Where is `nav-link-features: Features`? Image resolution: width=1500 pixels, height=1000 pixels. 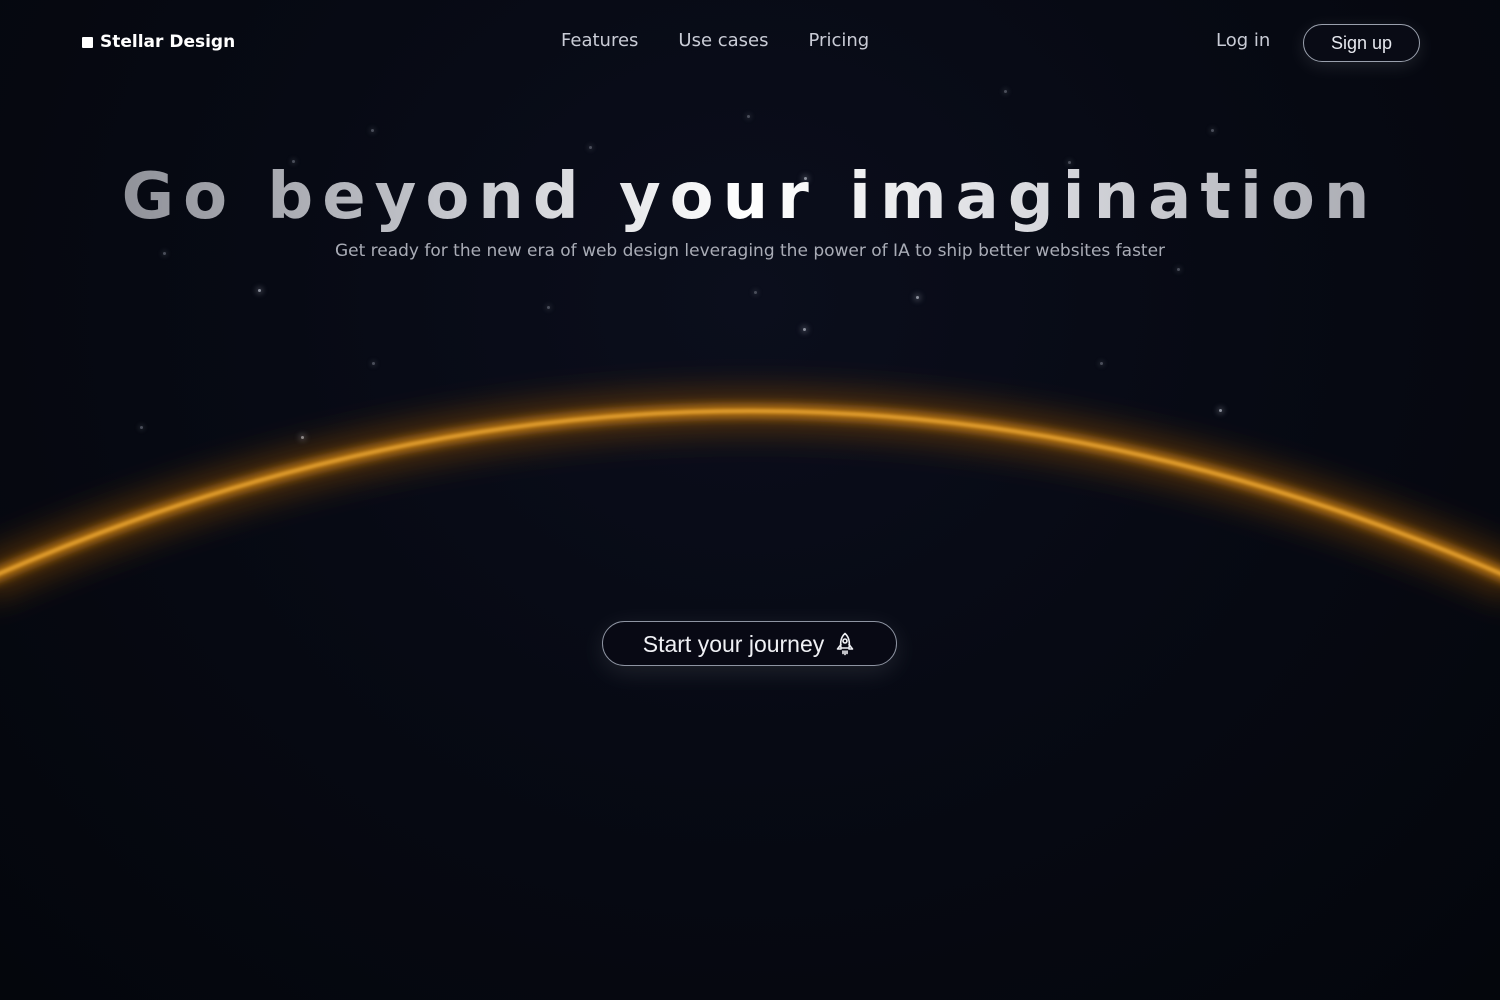
nav-link-features: Features is located at coordinates (599, 41).